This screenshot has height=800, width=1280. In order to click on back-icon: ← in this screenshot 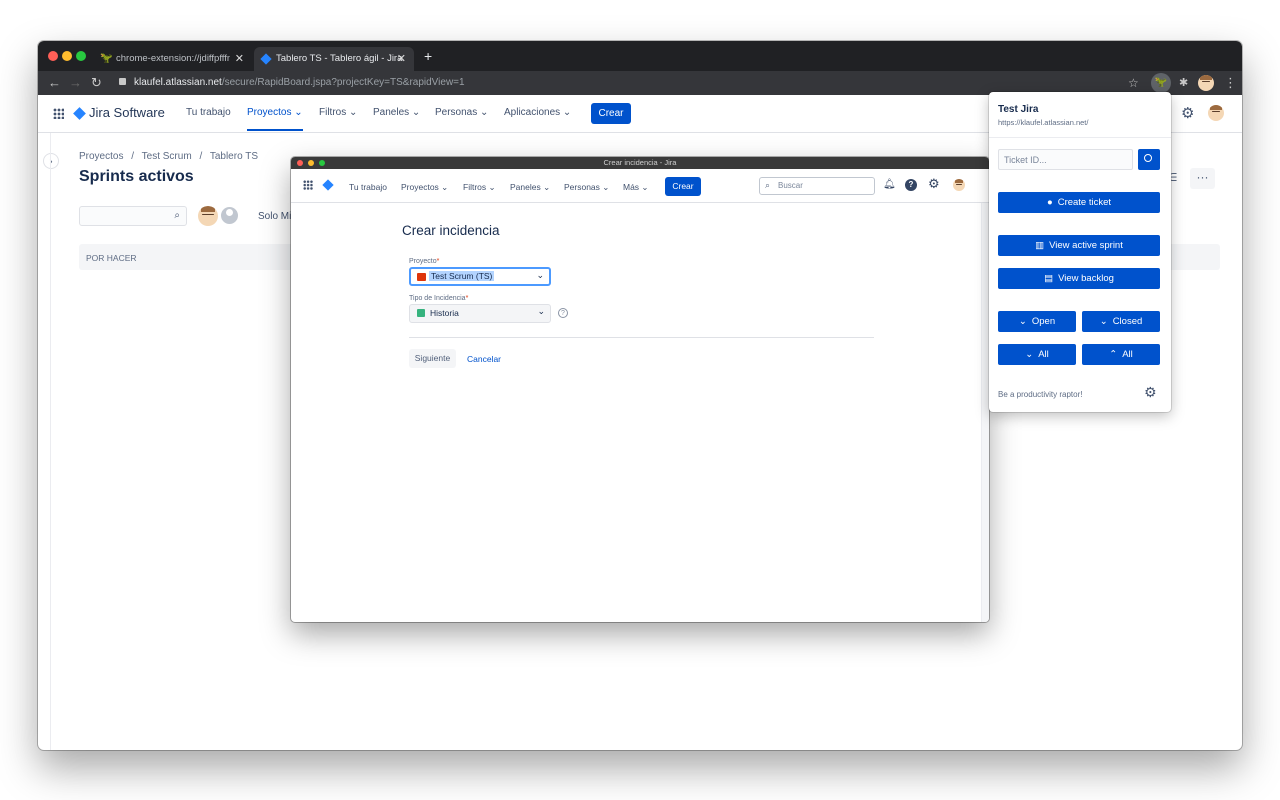, I will do `click(54, 83)`.